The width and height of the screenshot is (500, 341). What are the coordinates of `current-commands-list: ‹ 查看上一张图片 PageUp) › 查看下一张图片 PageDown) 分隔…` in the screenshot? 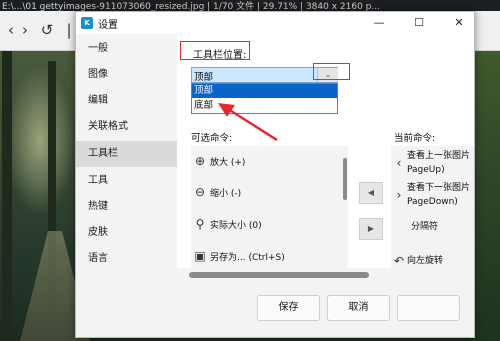 It's located at (432, 207).